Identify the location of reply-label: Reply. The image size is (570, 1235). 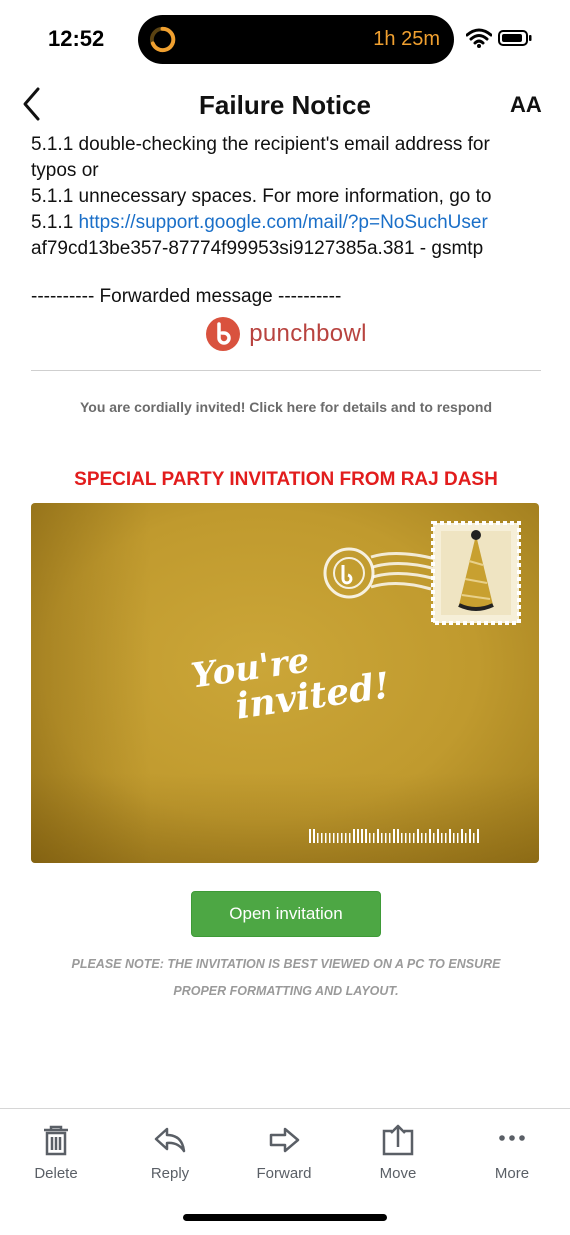
(170, 1173).